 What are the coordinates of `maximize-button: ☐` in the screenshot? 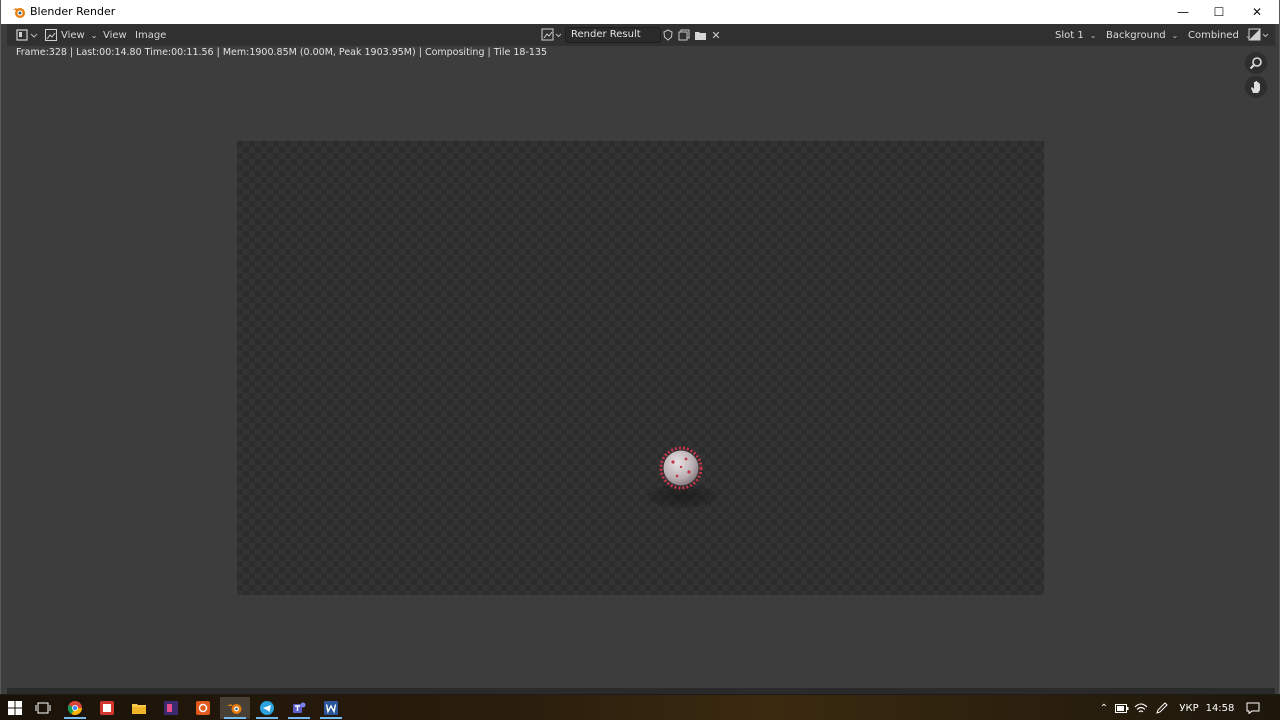 It's located at (1219, 12).